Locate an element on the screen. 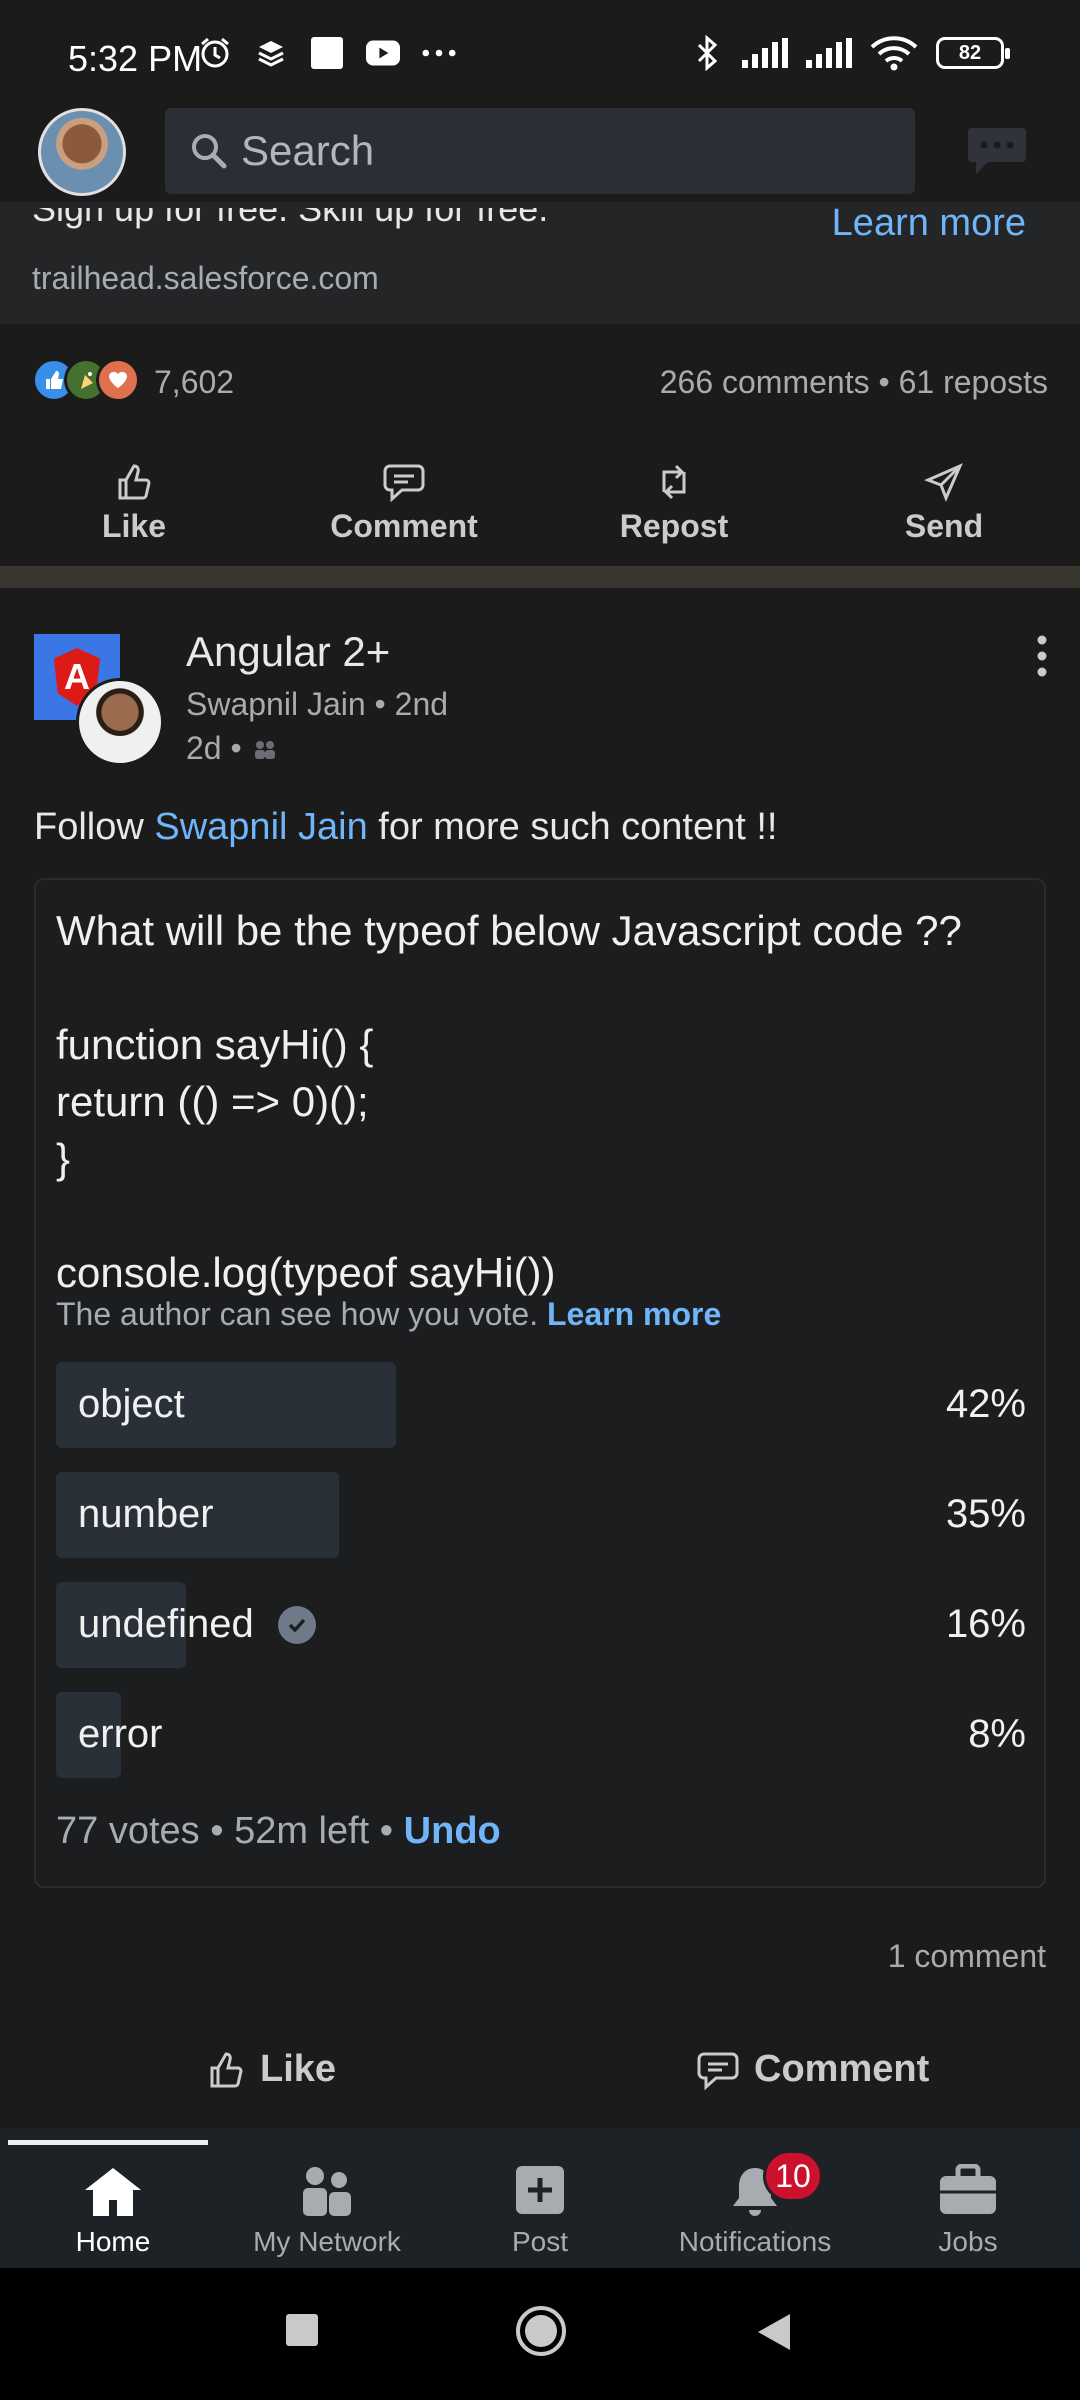 The height and width of the screenshot is (2400, 1080). square-recents-icon is located at coordinates (302, 2330).